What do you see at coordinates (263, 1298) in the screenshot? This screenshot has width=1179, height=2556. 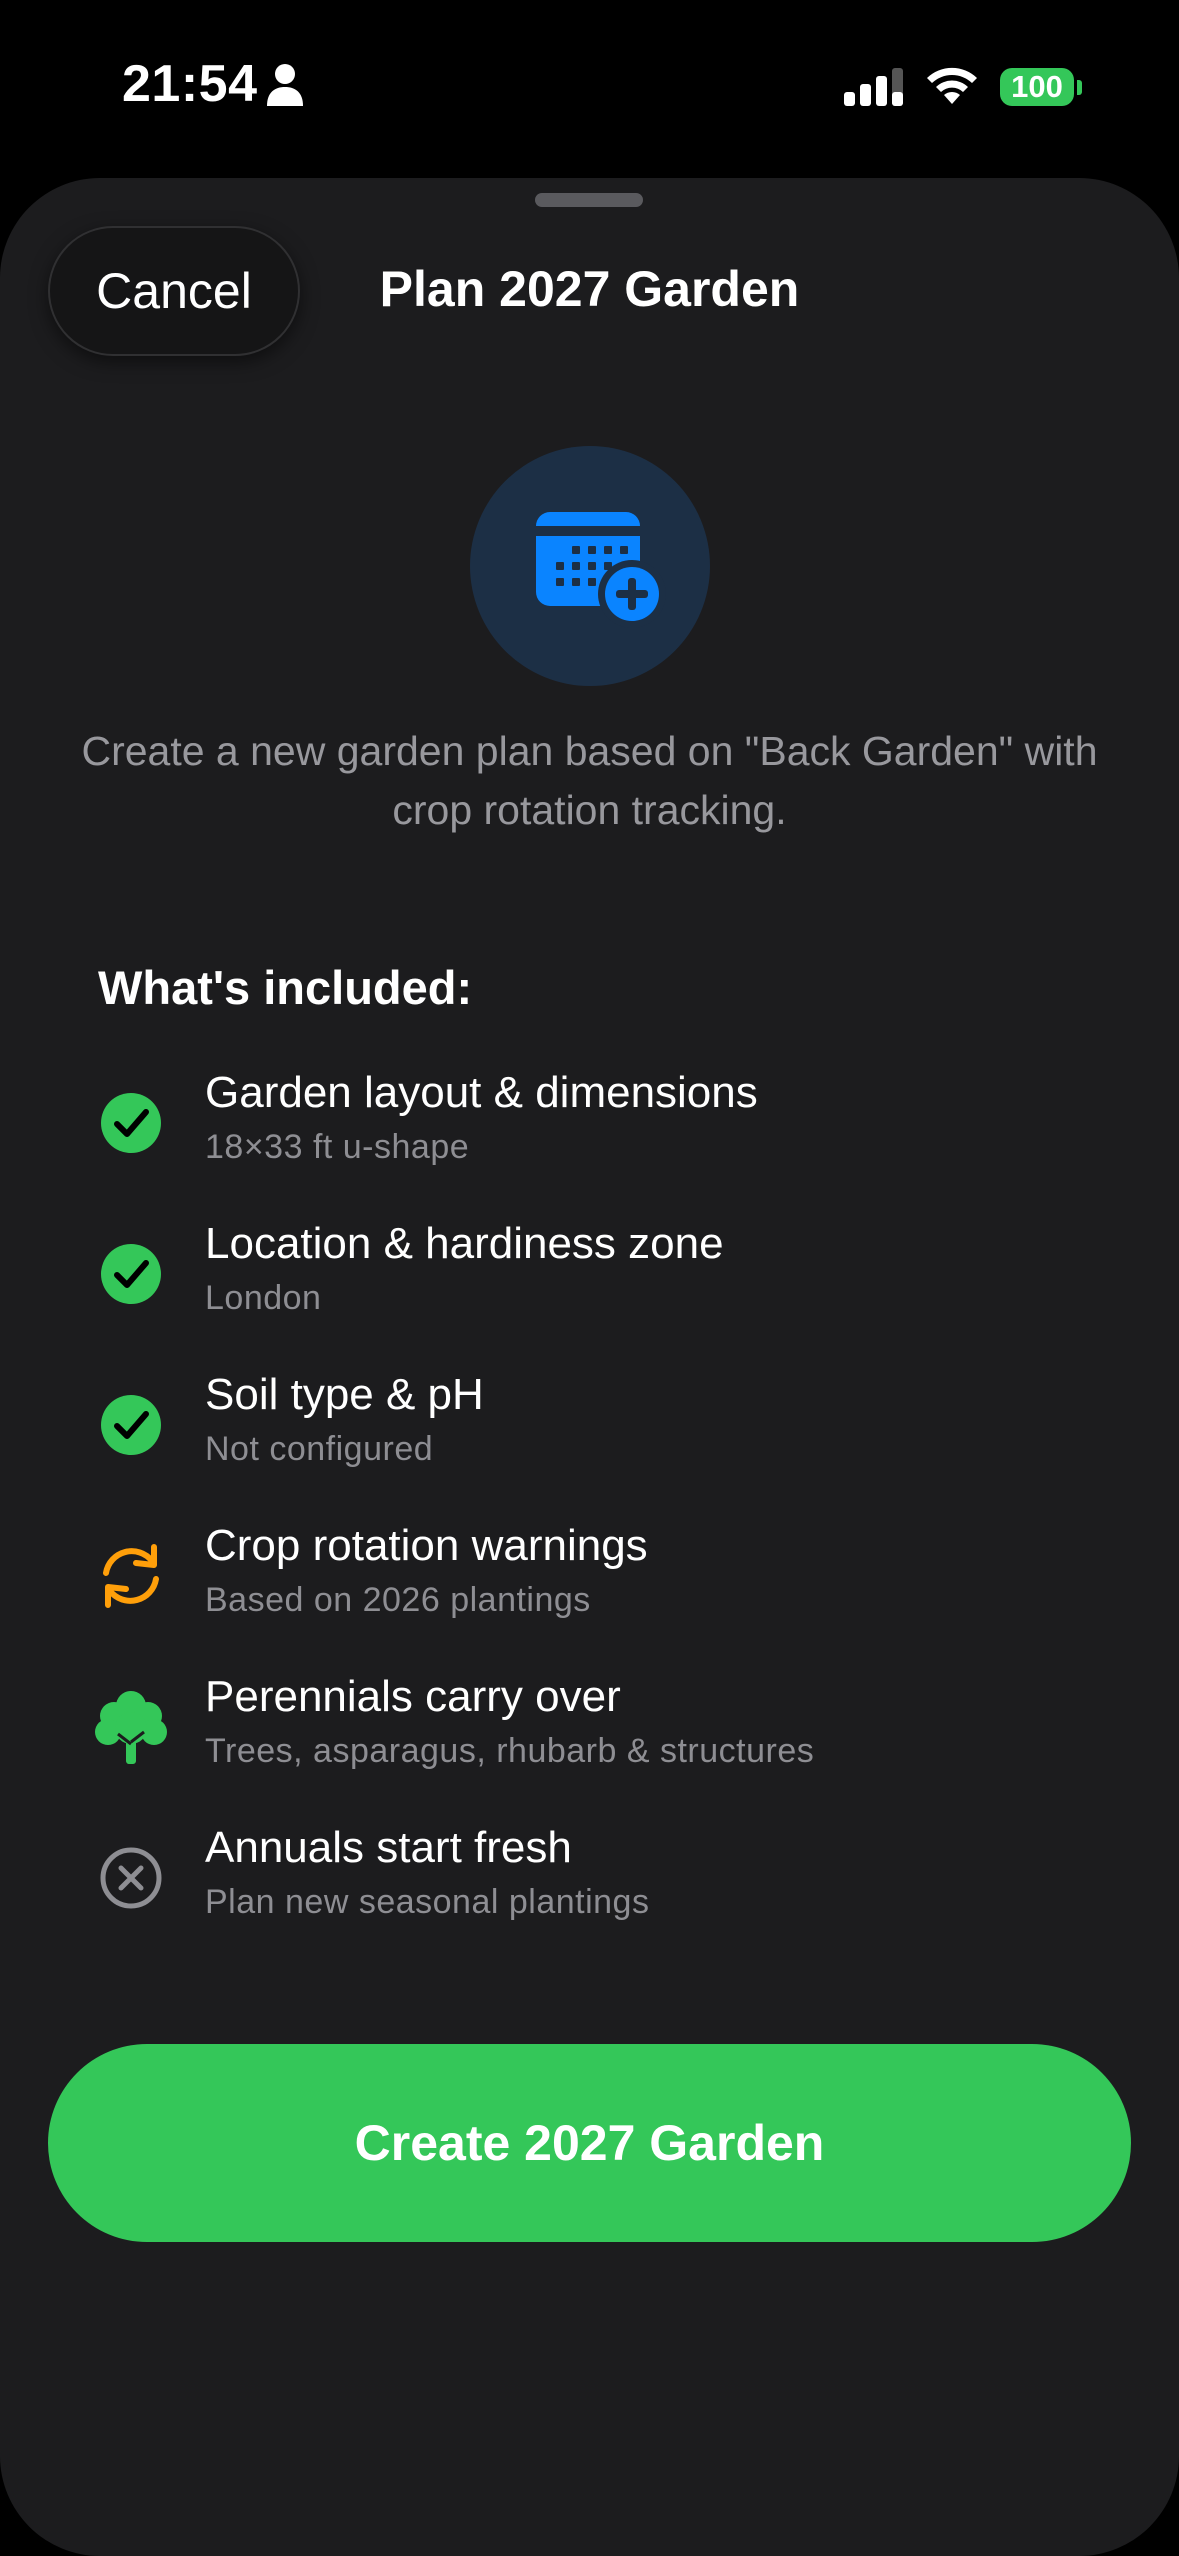 I see `item-subtitle: London` at bounding box center [263, 1298].